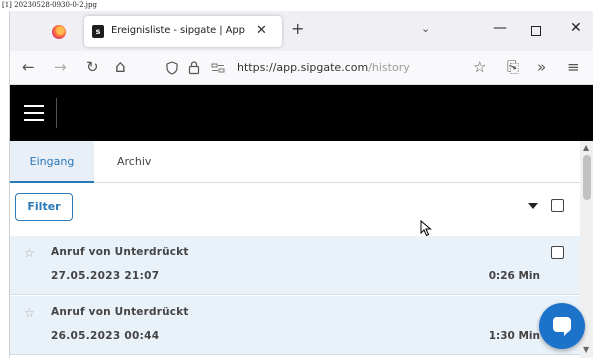 The height and width of the screenshot is (358, 593). Describe the element at coordinates (514, 336) in the screenshot. I see `event-duration: 1:30 Min` at that location.